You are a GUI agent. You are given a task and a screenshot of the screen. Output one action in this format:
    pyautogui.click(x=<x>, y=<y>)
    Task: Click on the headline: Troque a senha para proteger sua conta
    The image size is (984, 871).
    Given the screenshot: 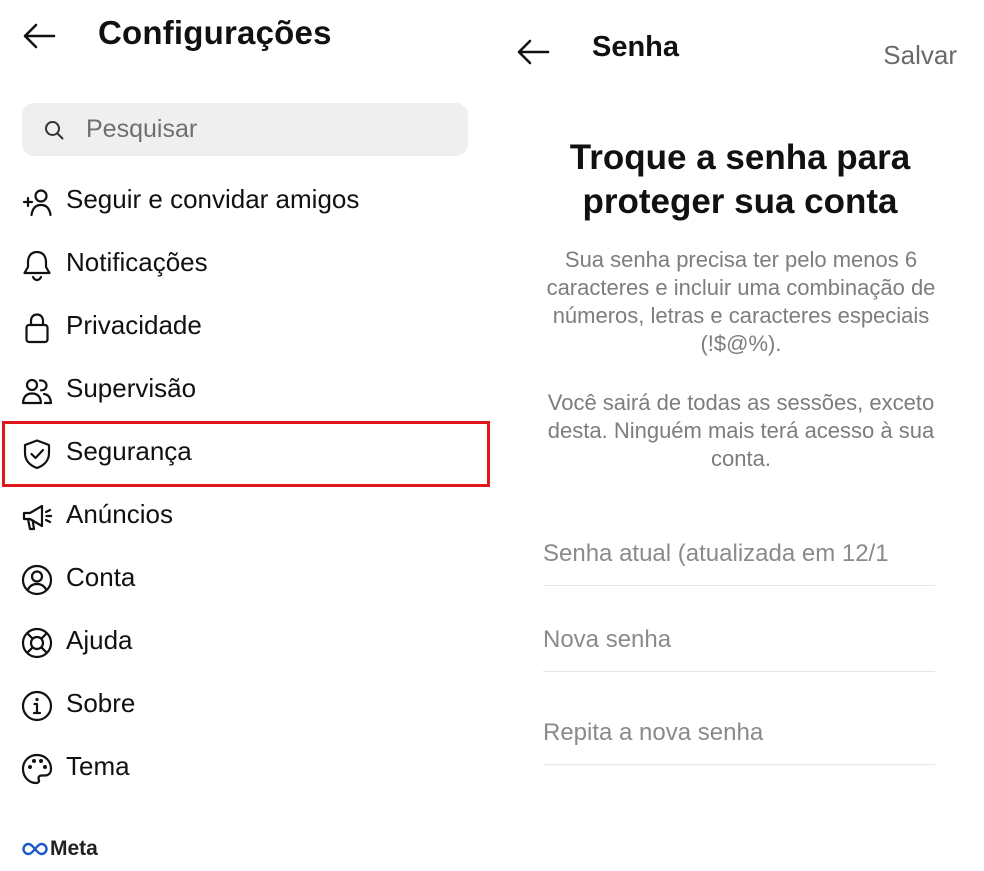 What is the action you would take?
    pyautogui.click(x=740, y=179)
    